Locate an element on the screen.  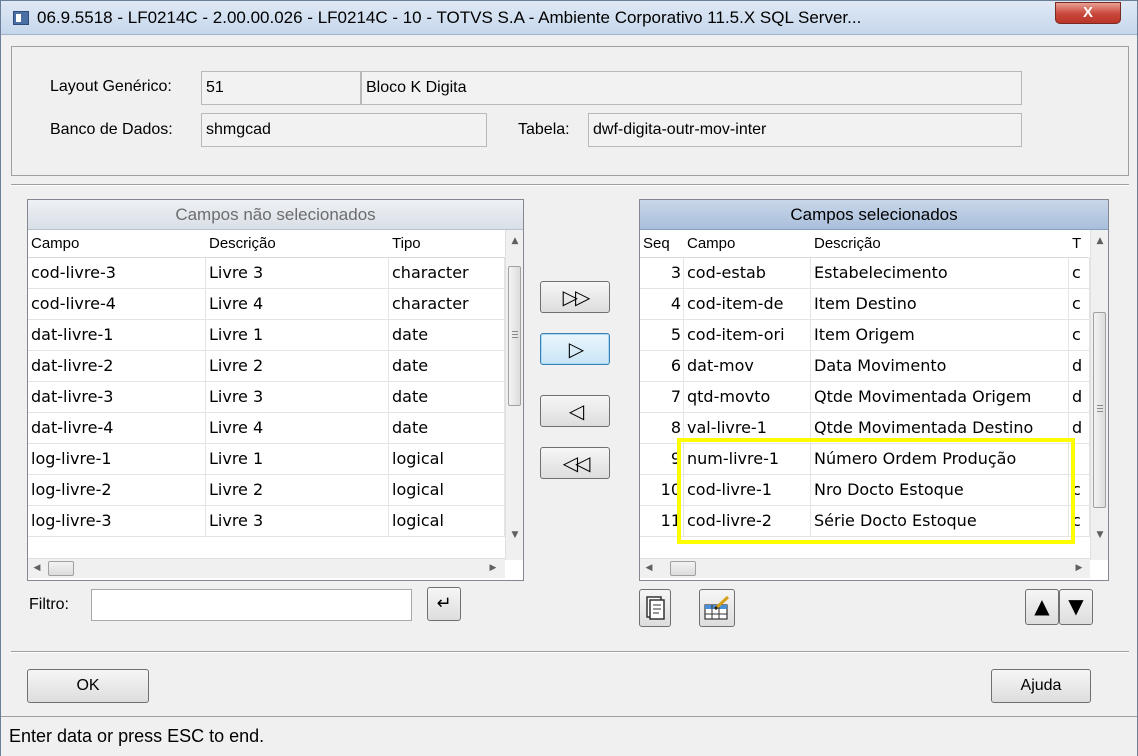
cell-descricao: Qtde Movimentada Destino is located at coordinates (940, 428).